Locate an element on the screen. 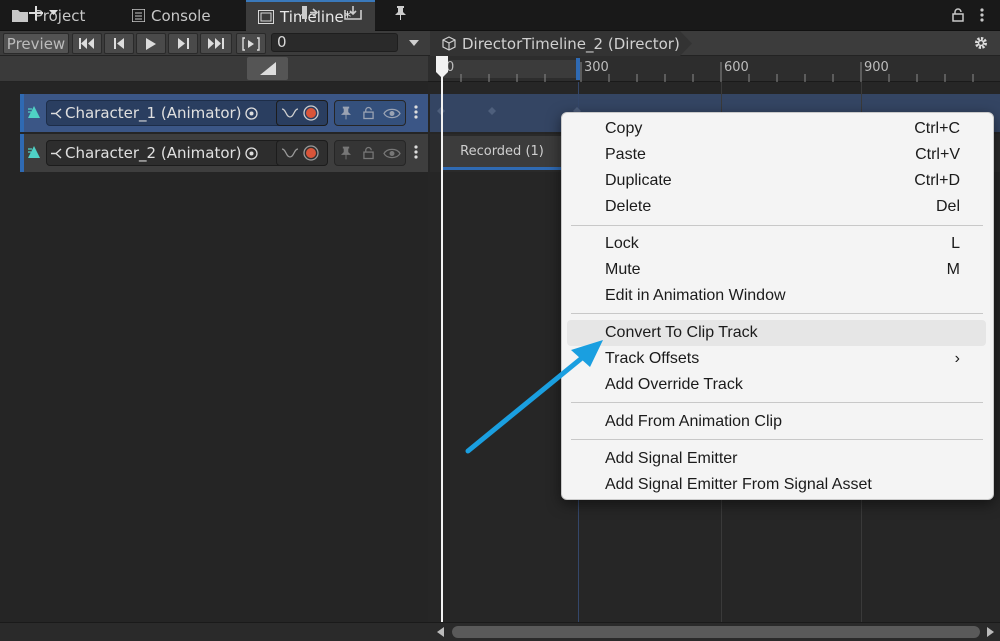 This screenshot has height=641, width=1000. skip-end-icon is located at coordinates (216, 43).